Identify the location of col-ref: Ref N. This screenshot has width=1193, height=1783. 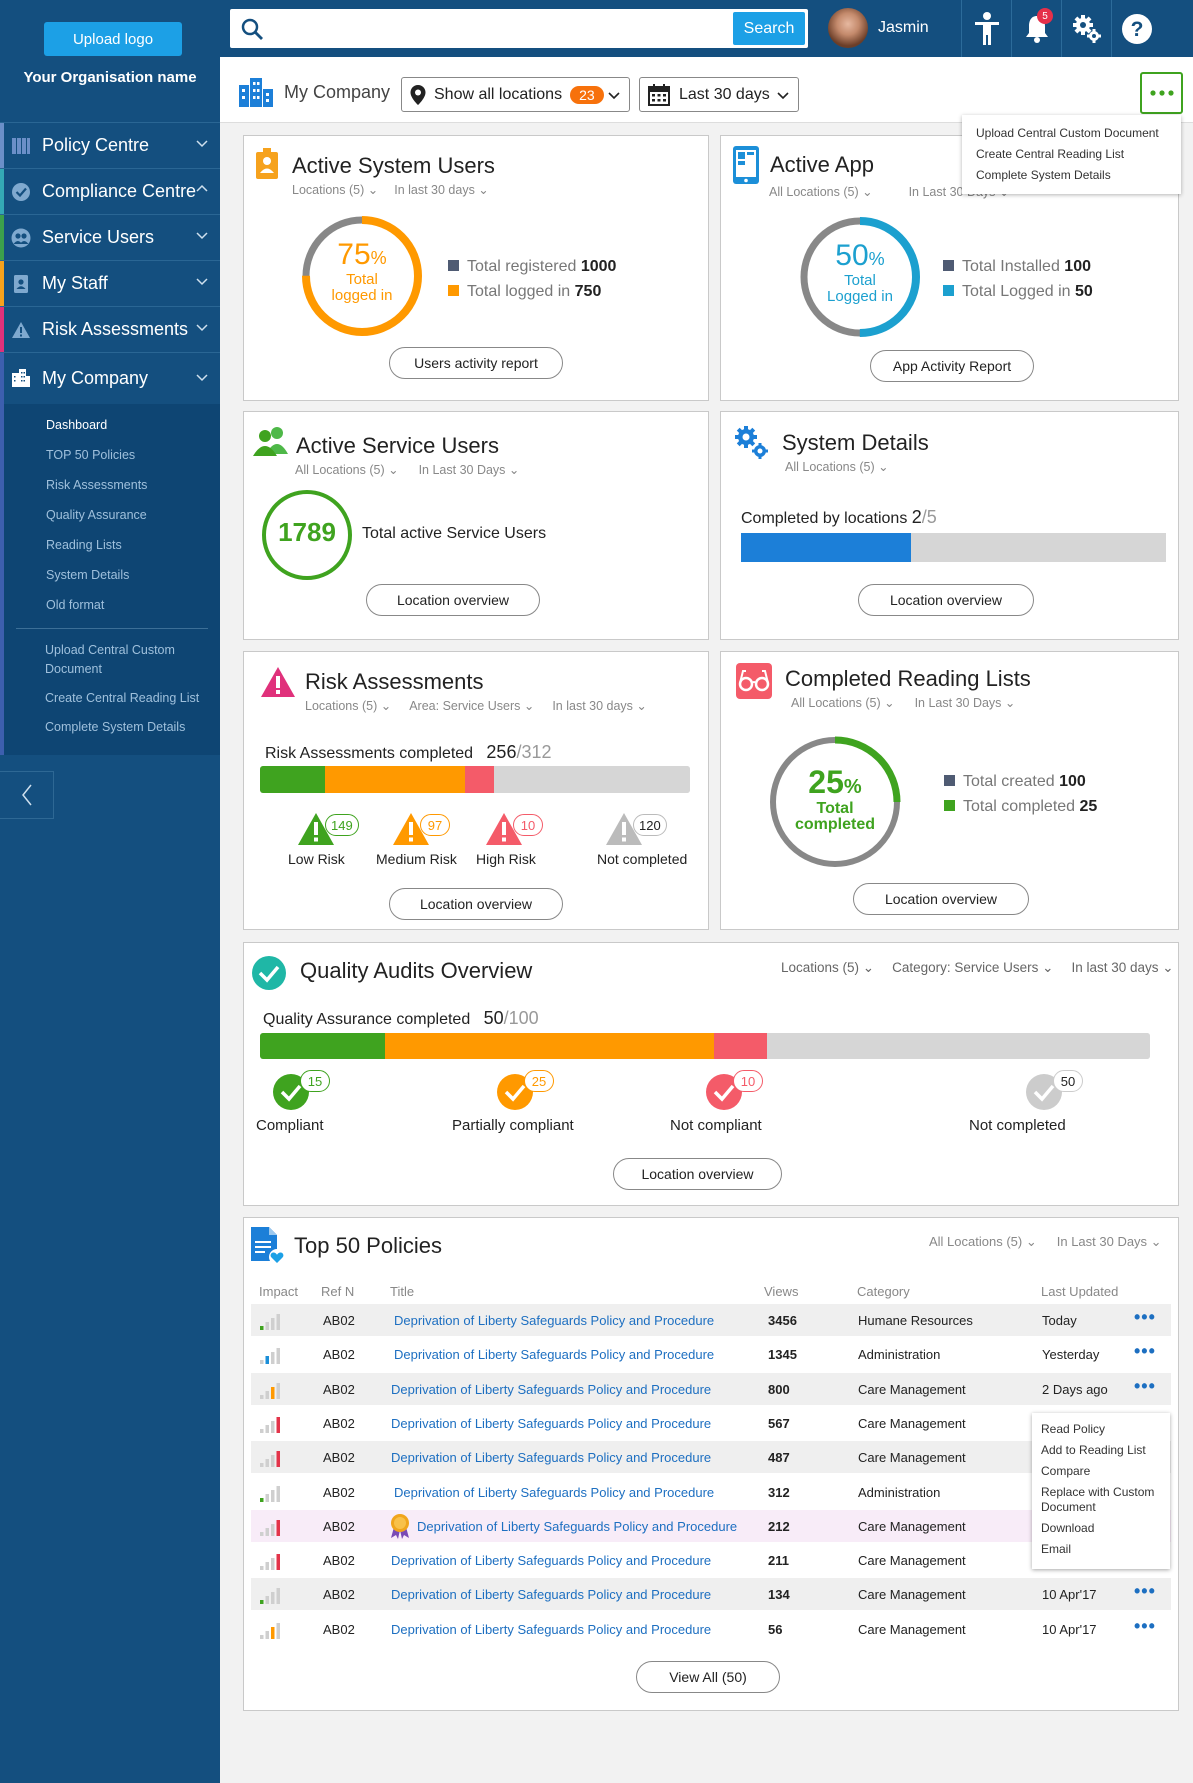
(337, 1291).